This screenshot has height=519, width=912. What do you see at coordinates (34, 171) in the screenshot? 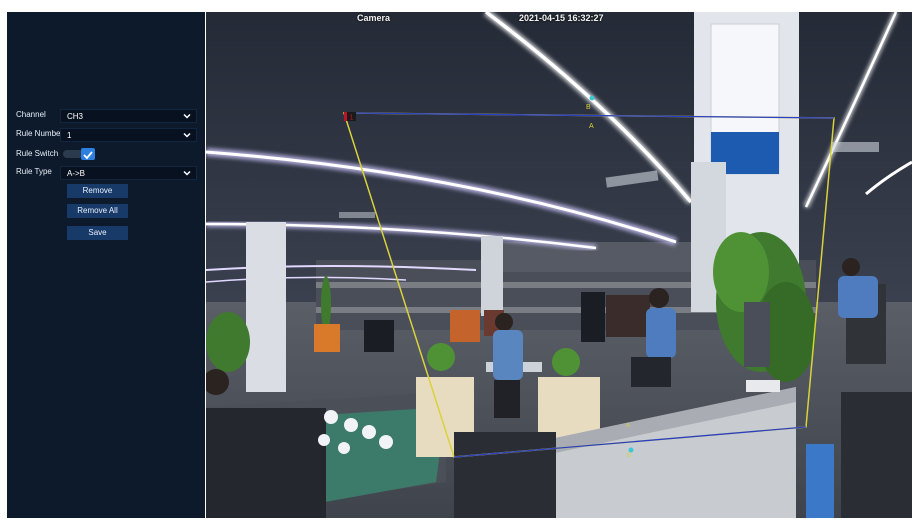
I see `rule-type-label: Rule Type` at bounding box center [34, 171].